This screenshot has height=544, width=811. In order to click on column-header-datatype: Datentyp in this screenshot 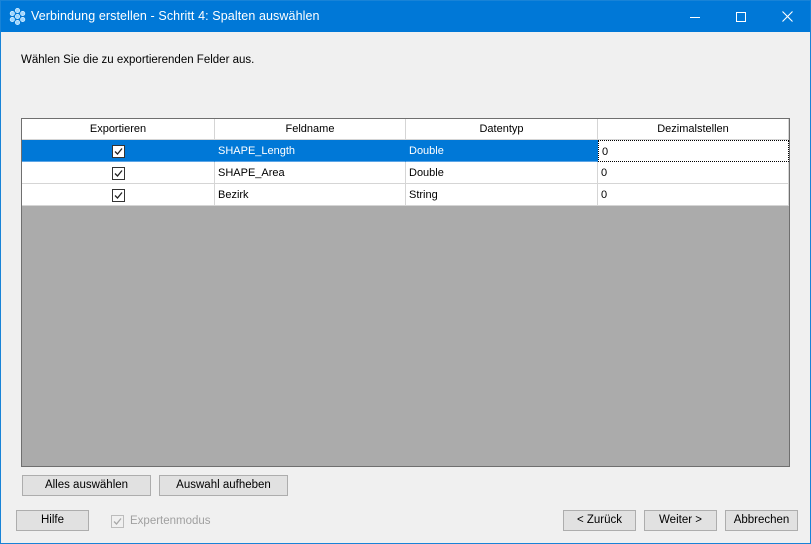, I will do `click(502, 129)`.